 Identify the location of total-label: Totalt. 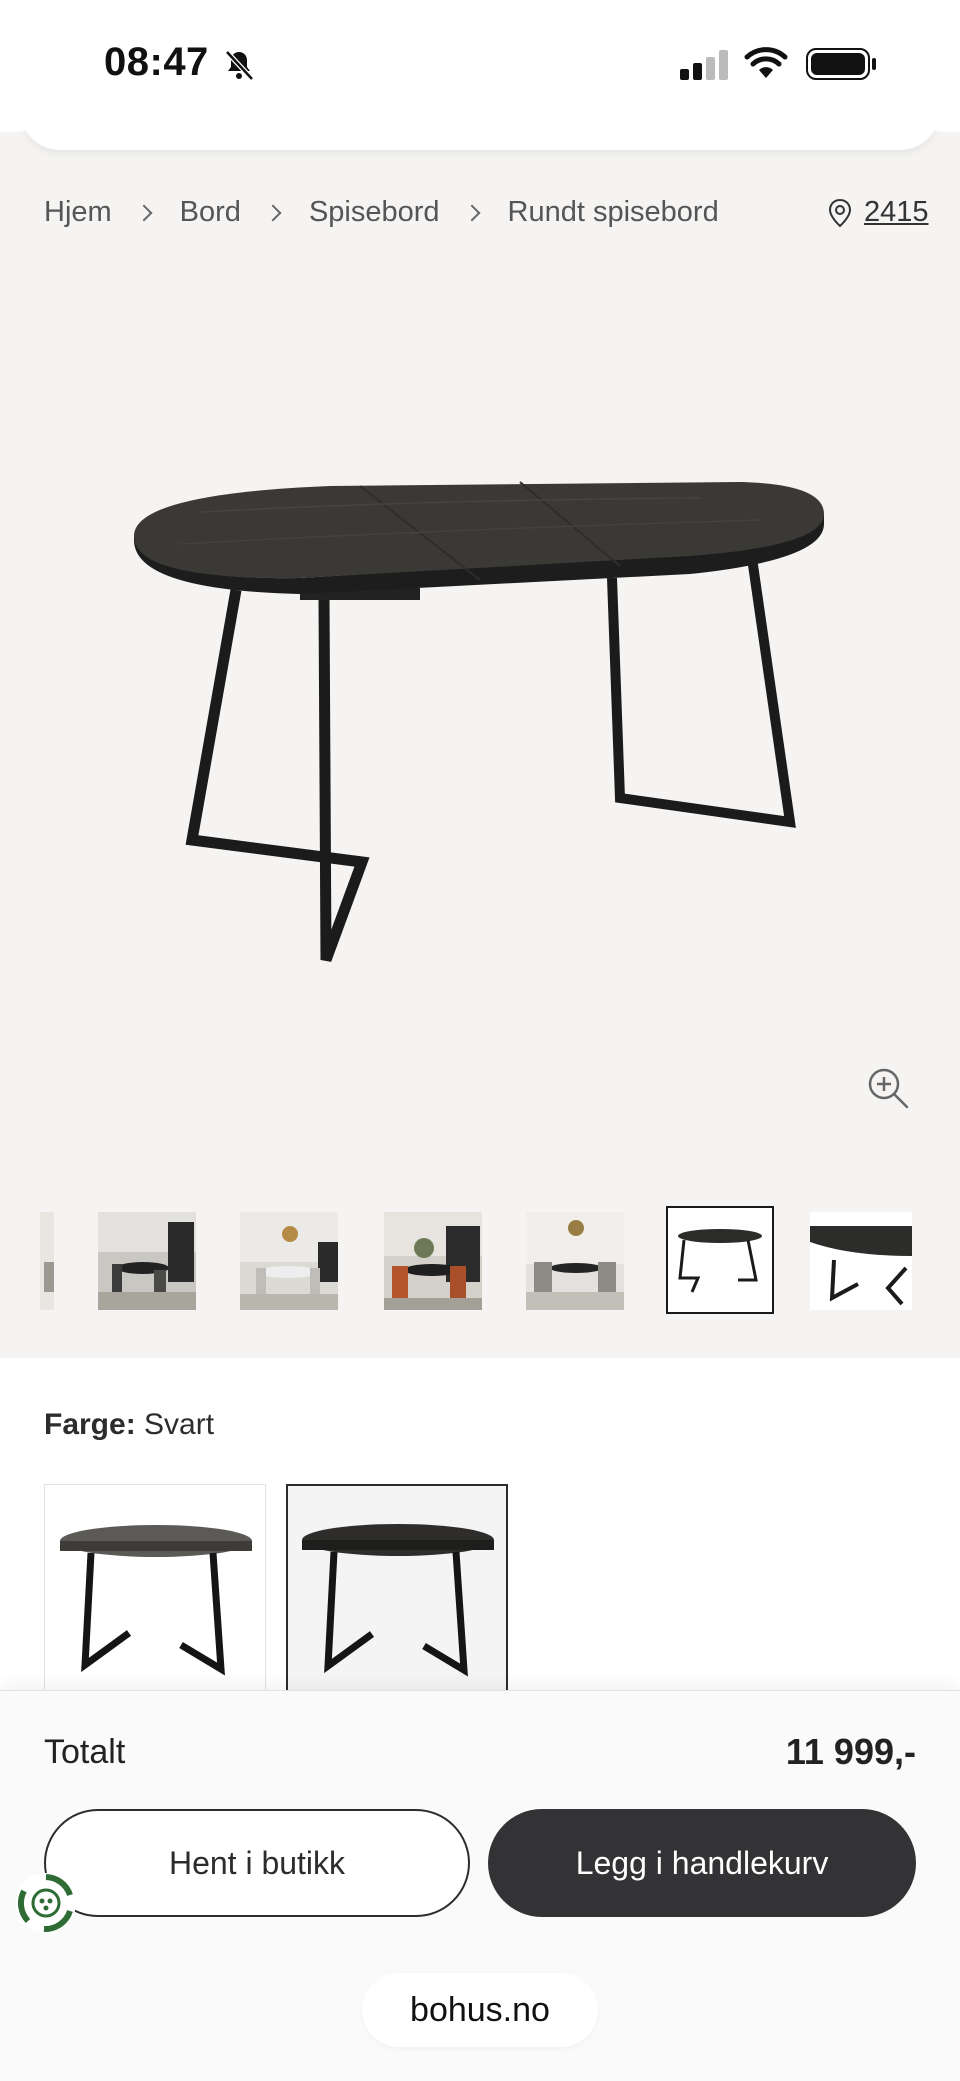
(85, 1752).